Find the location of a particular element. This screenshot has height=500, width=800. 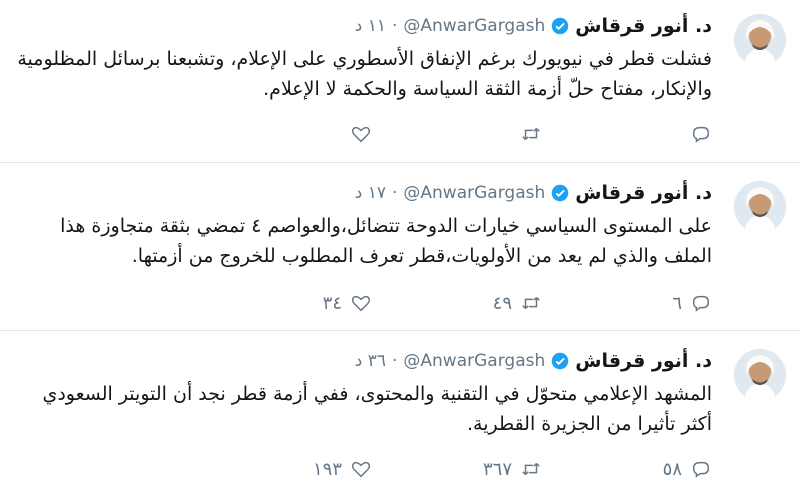

retweet-button is located at coordinates (502, 134).